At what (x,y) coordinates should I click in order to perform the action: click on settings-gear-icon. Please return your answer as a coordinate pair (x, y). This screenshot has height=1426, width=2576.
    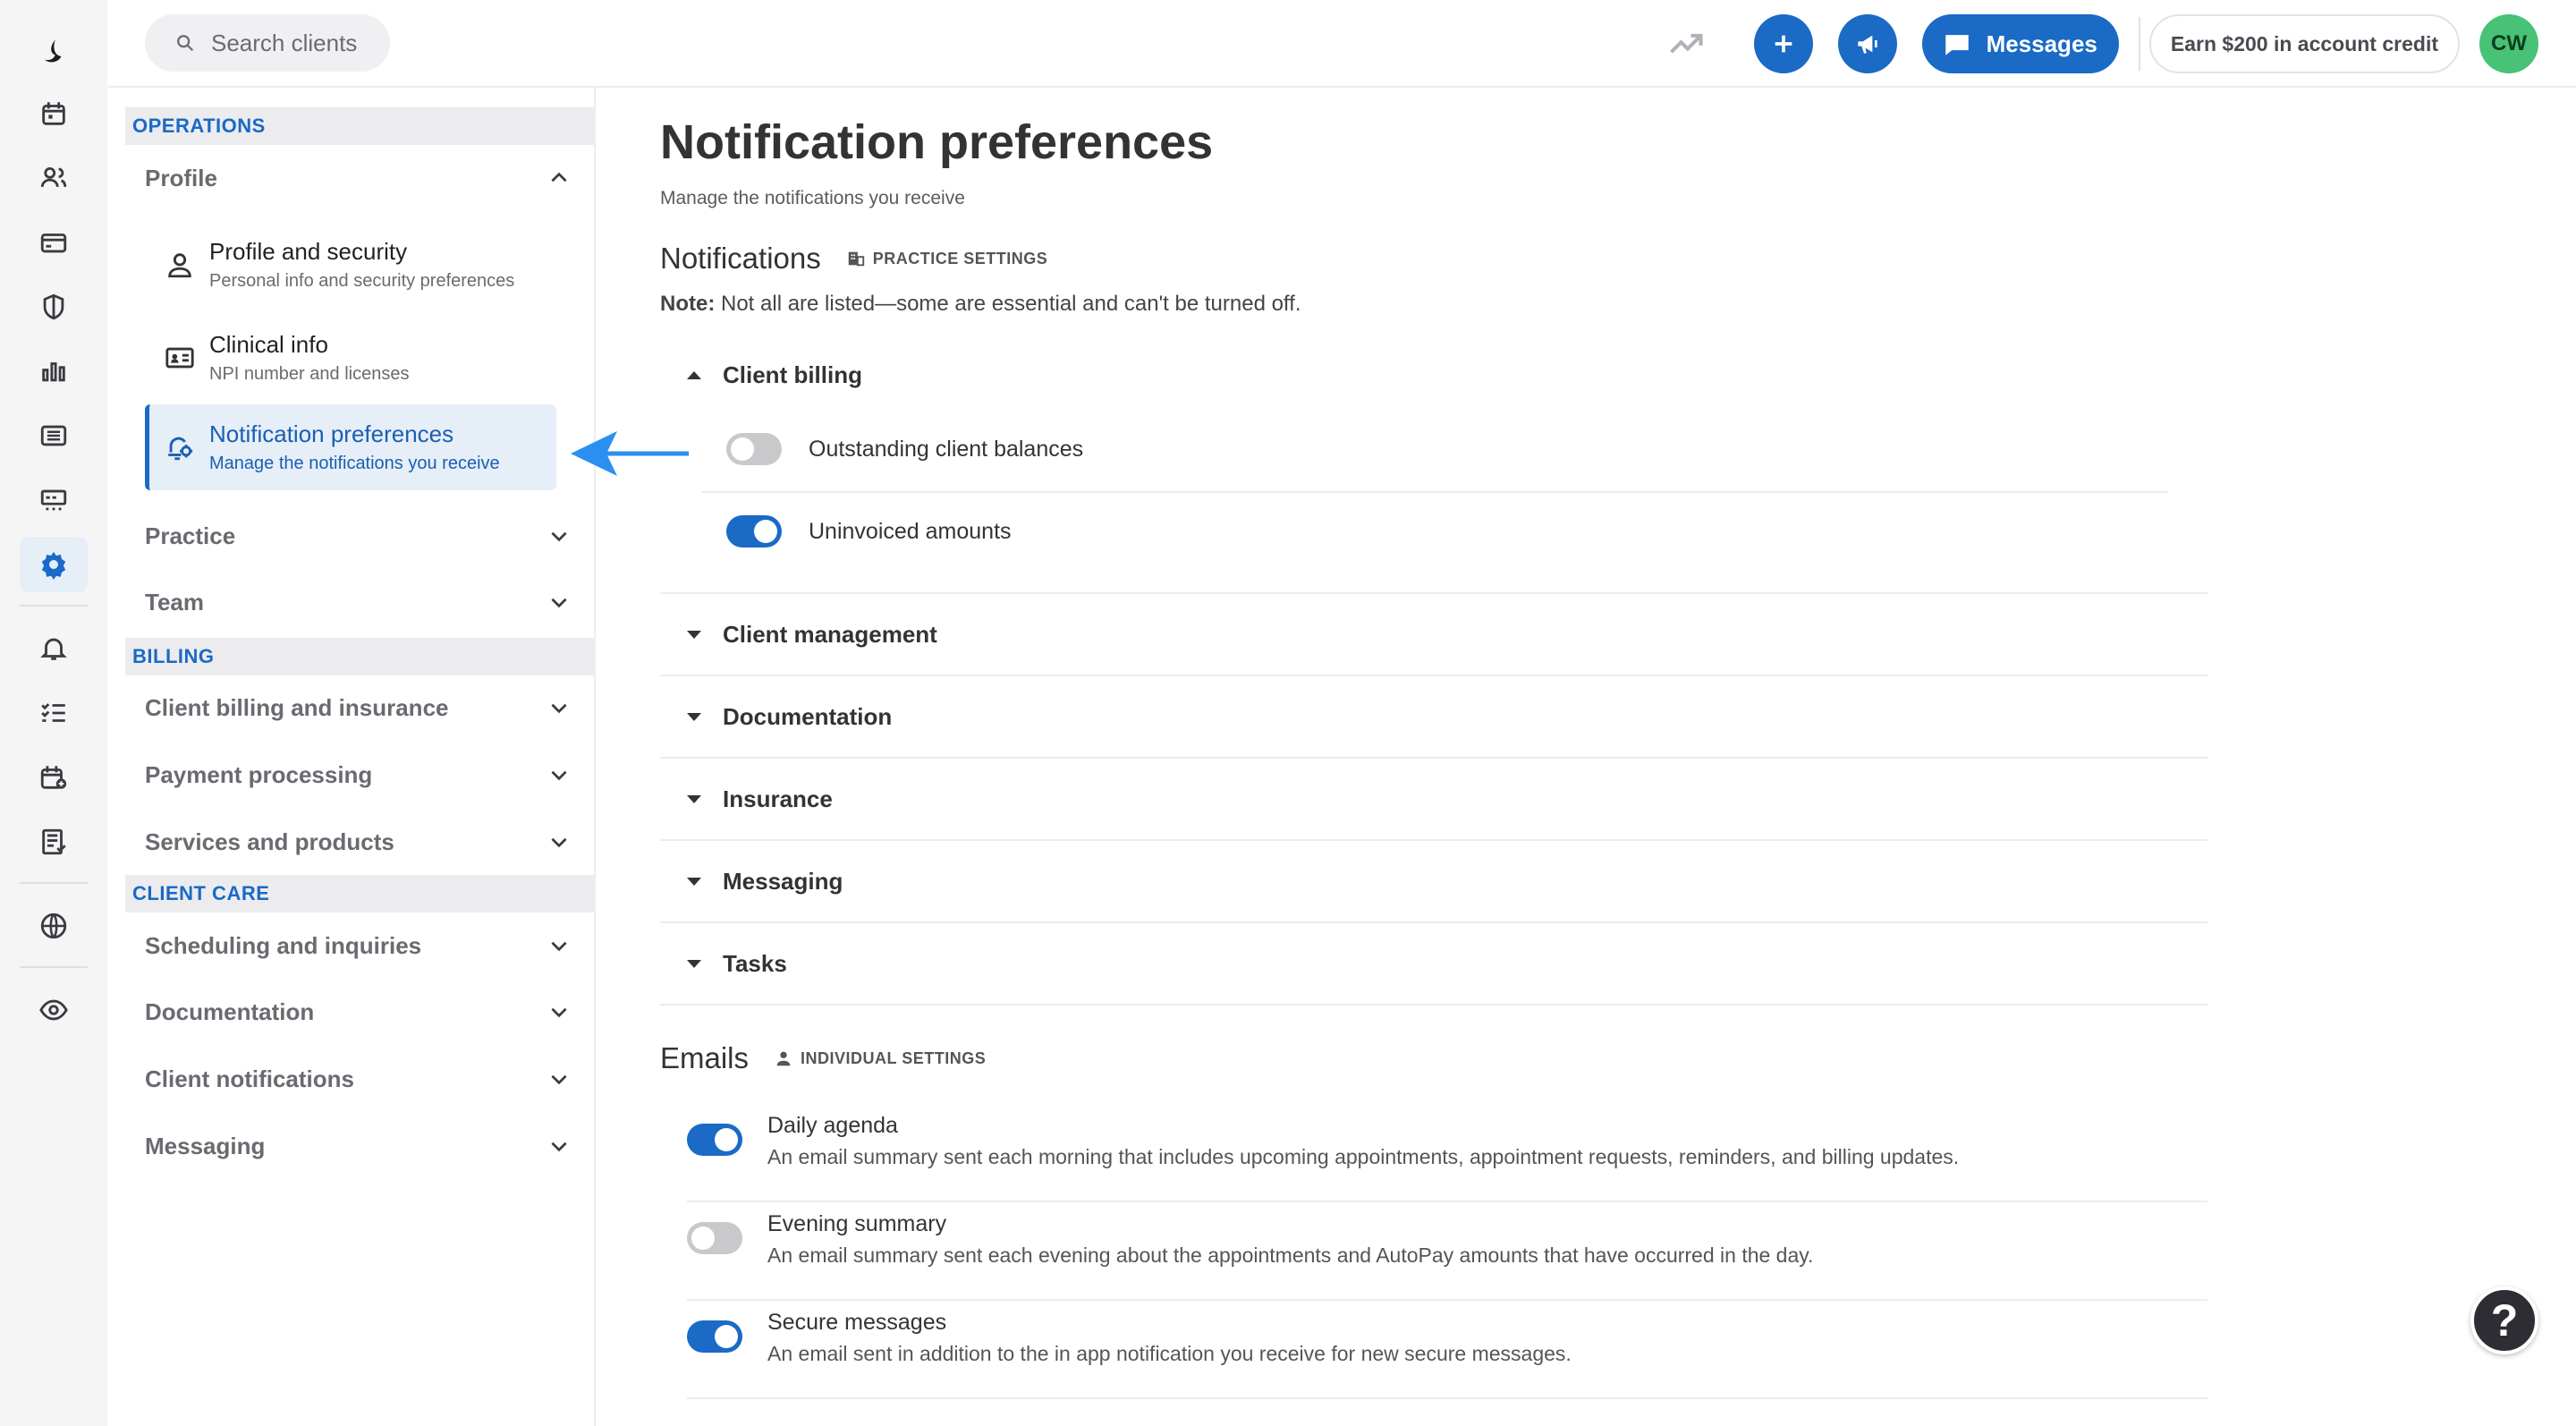
    Looking at the image, I should click on (54, 564).